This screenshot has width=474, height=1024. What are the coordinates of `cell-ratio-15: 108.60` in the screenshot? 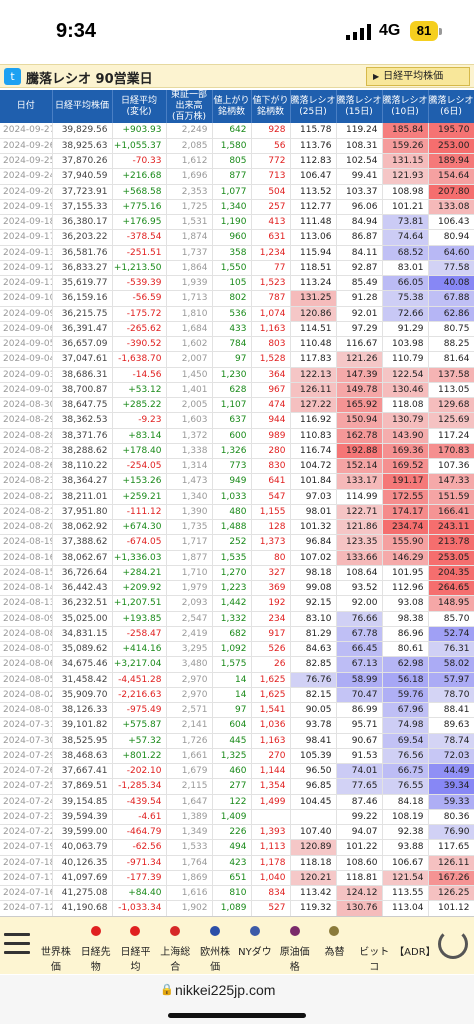 It's located at (359, 863).